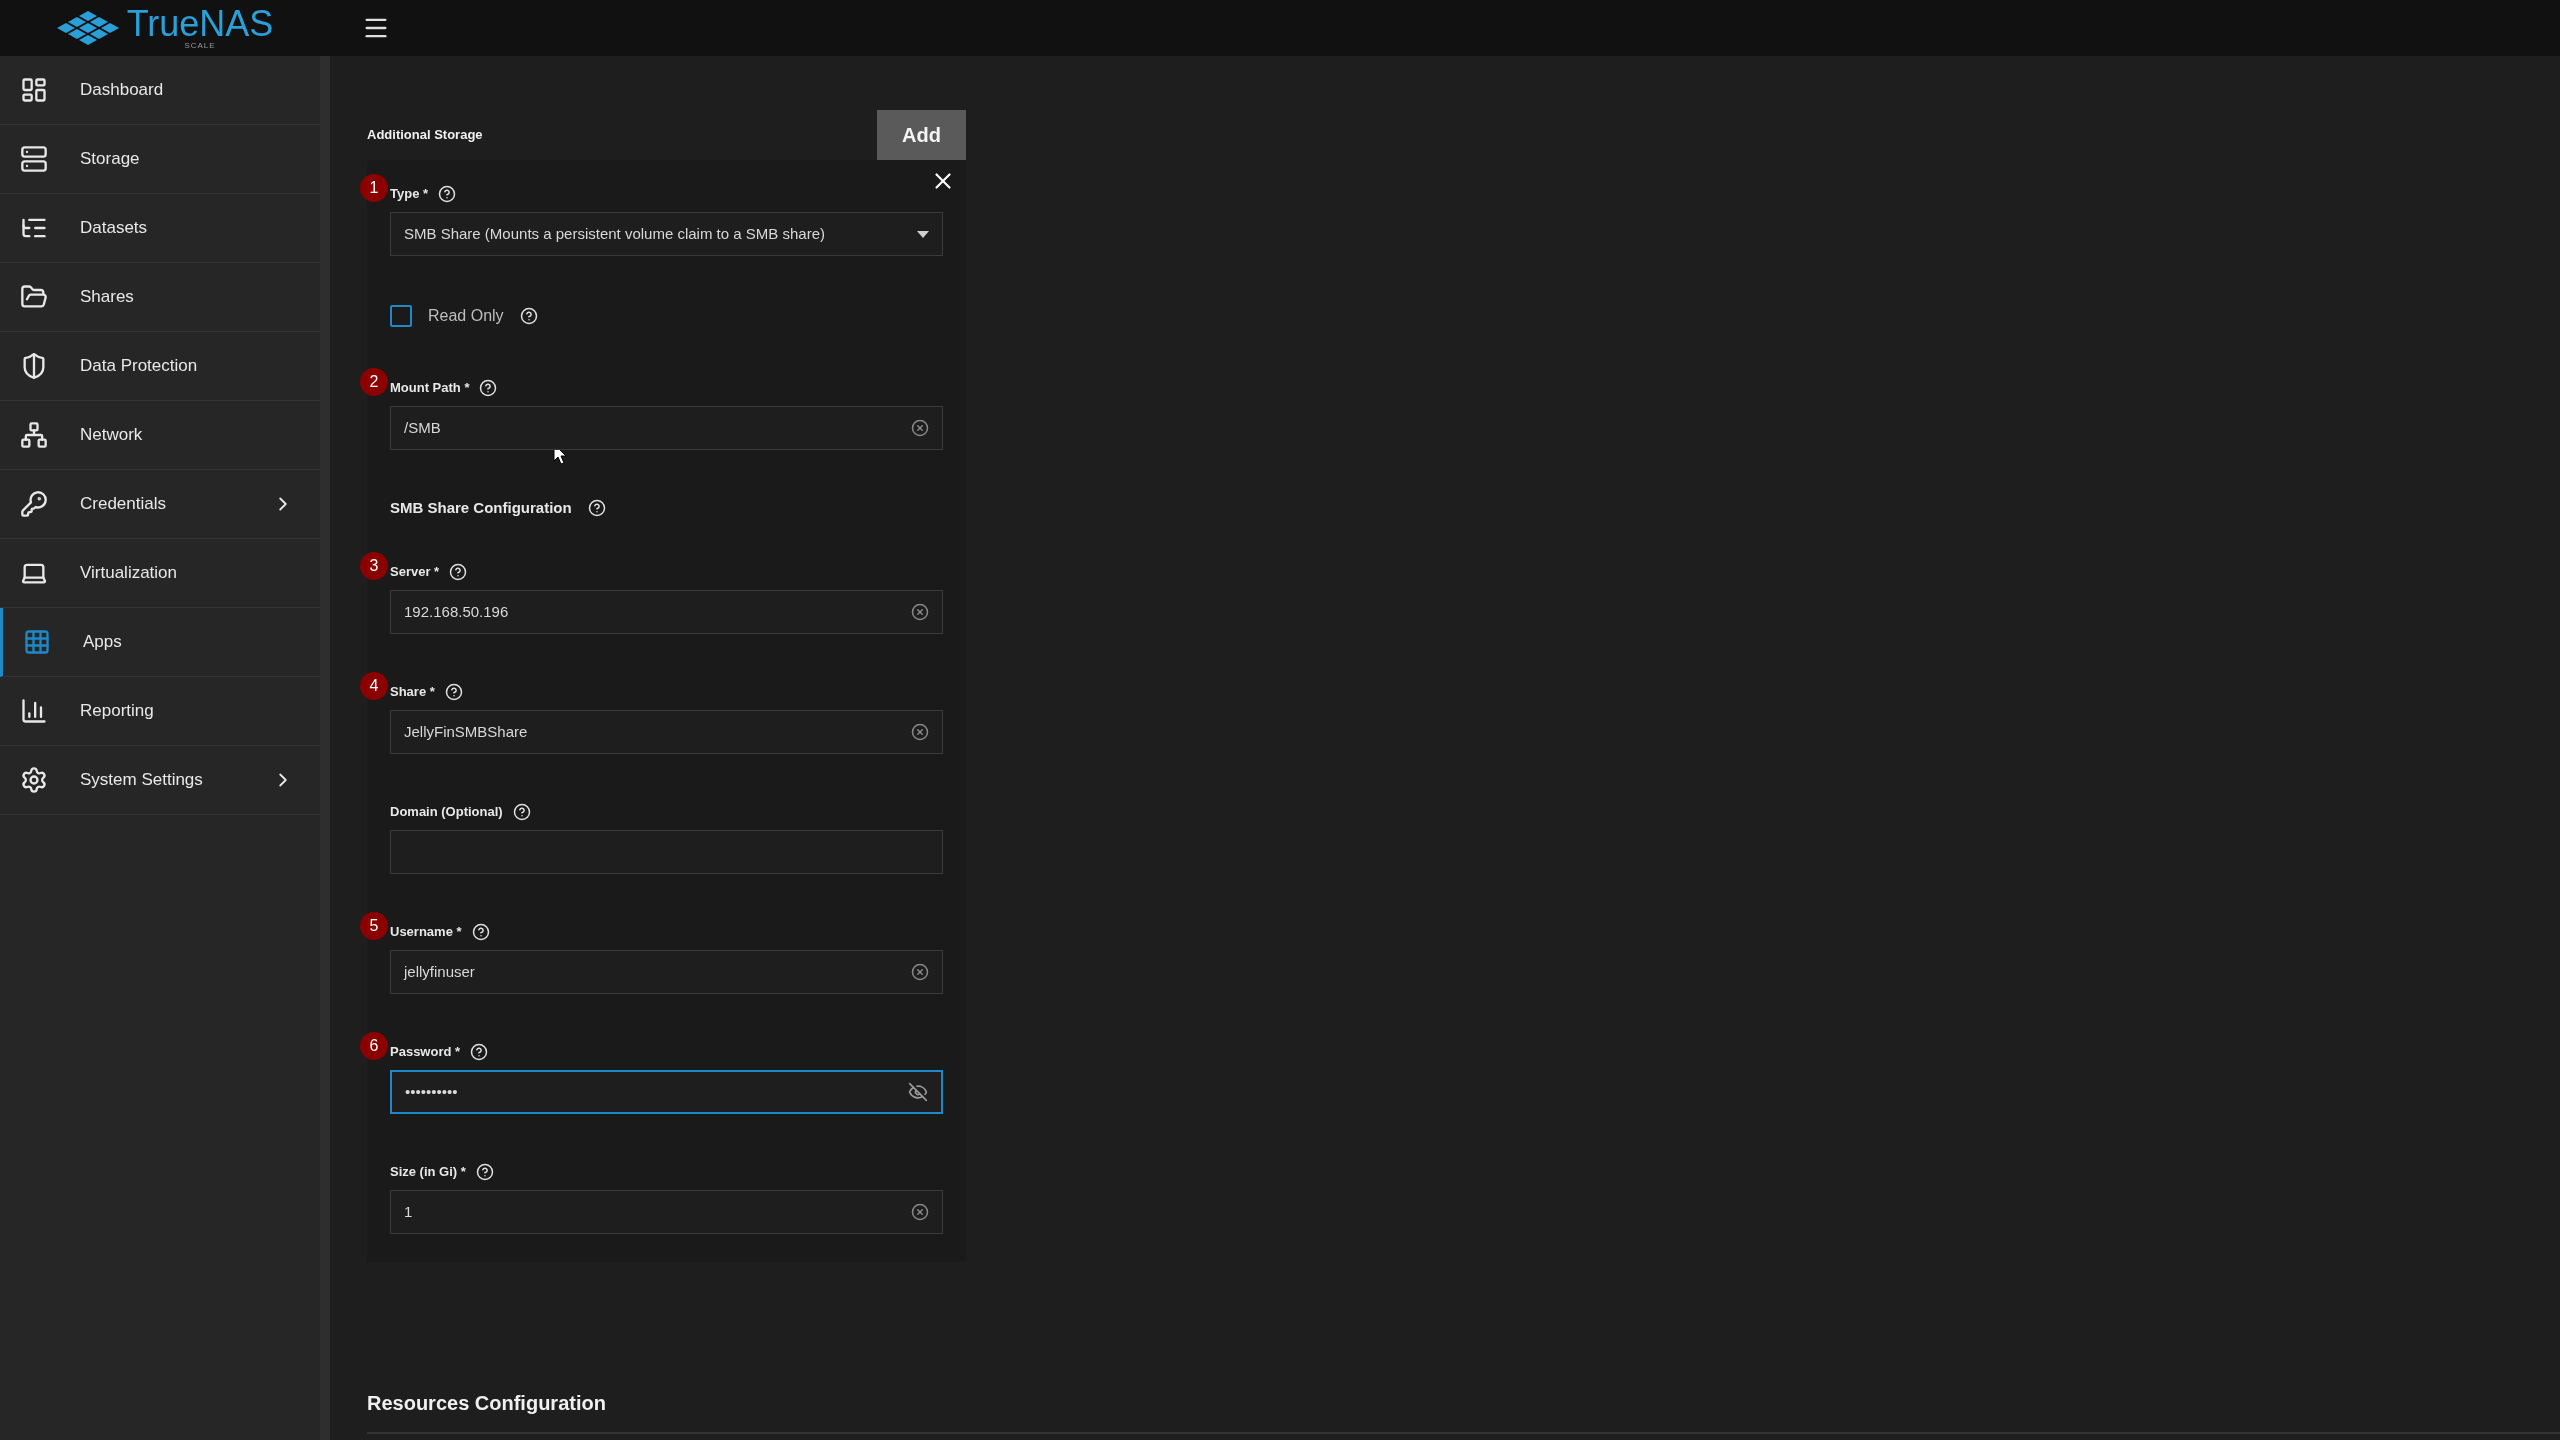  What do you see at coordinates (160, 90) in the screenshot?
I see `sidebar-item: Dashboard` at bounding box center [160, 90].